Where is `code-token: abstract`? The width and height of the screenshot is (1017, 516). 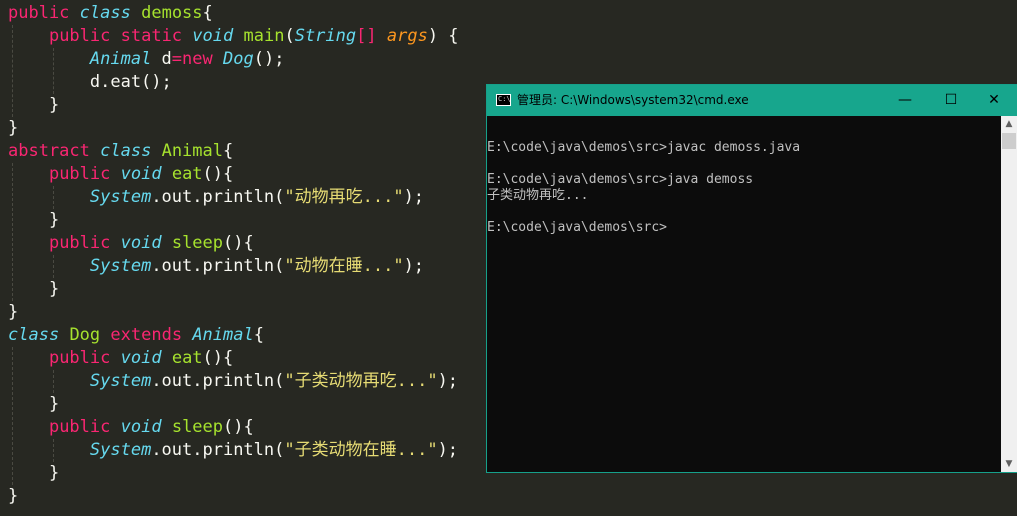
code-token: abstract is located at coordinates (49, 151).